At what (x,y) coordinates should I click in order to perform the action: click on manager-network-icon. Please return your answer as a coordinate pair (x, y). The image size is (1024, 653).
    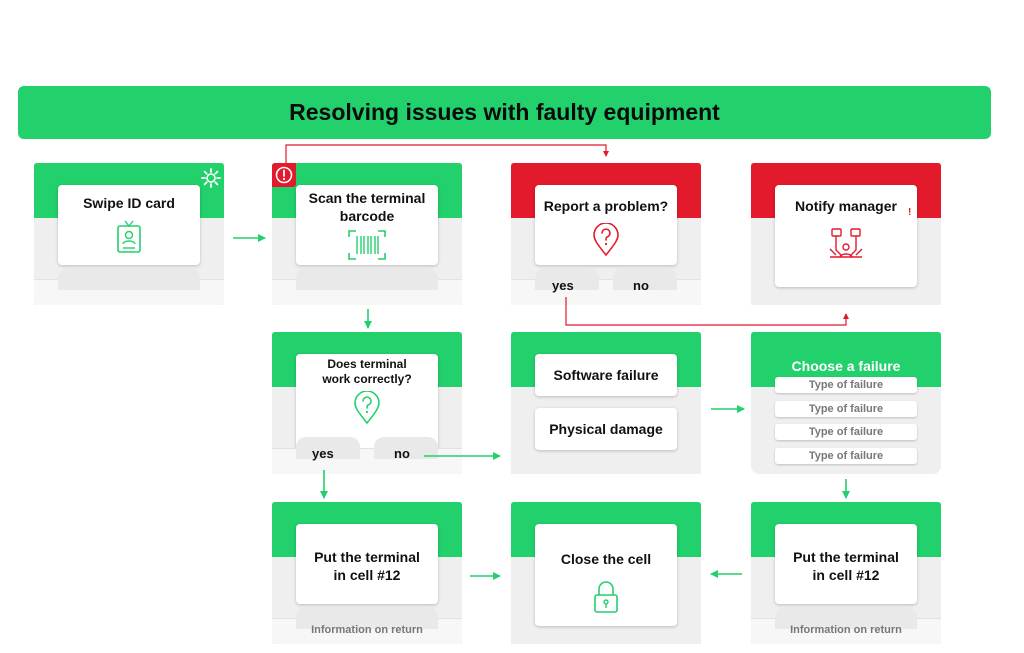
    Looking at the image, I should click on (846, 243).